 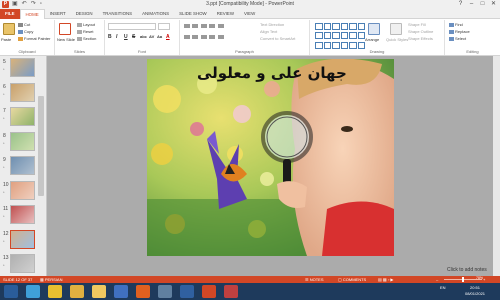 I want to click on slideshow-view-icon: ▶, so click(x=391, y=279).